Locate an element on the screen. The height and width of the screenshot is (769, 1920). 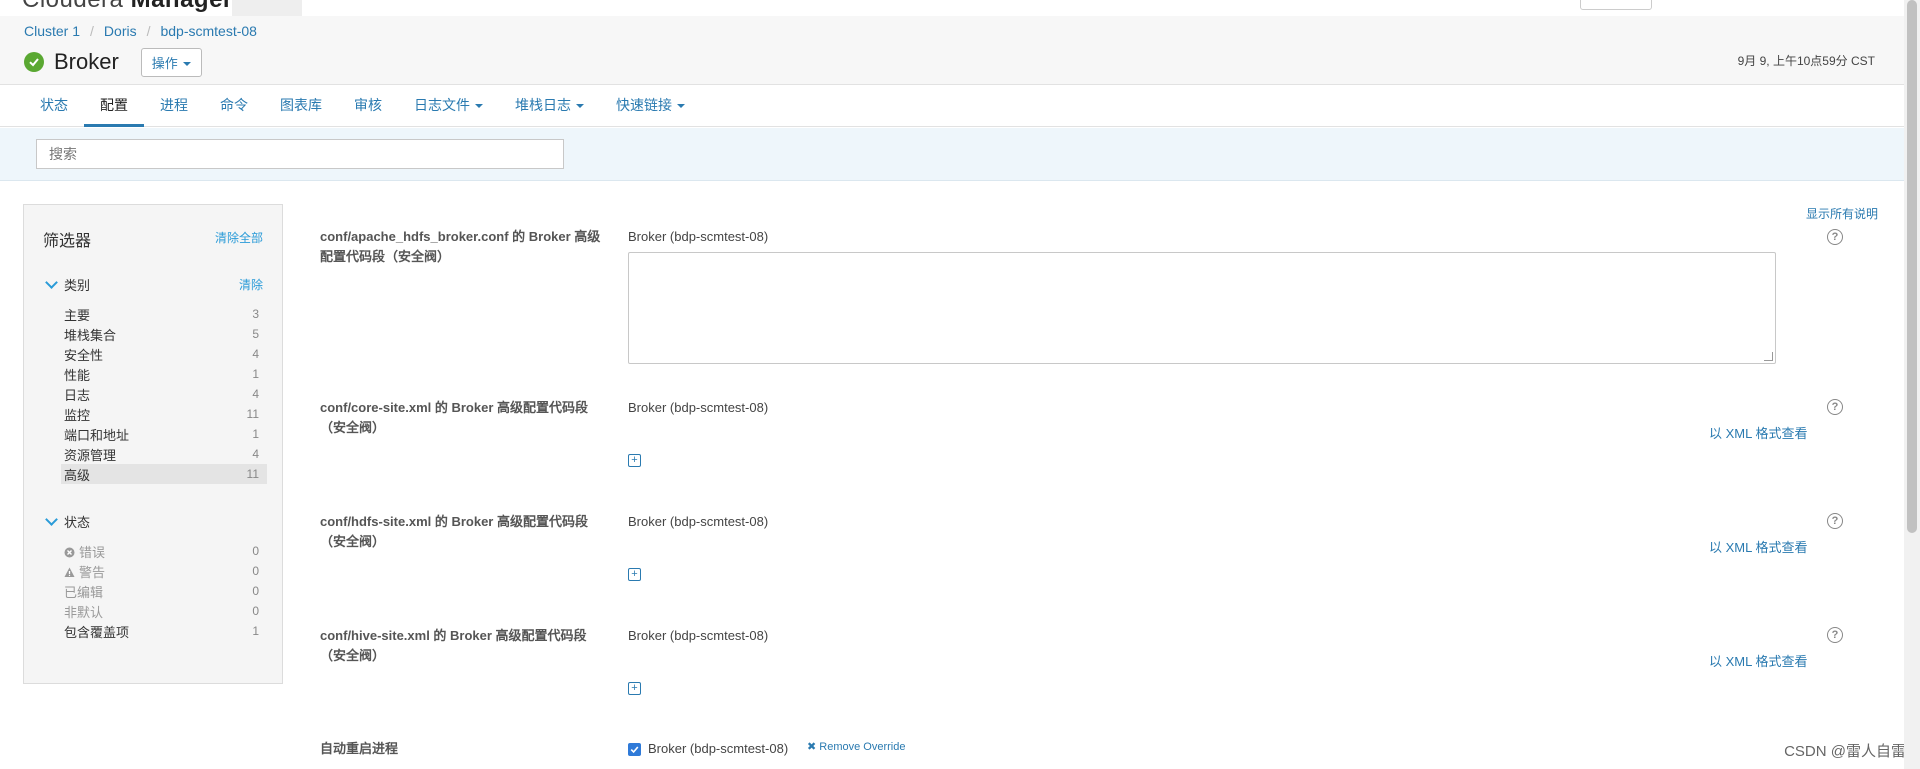
health-ok-icon is located at coordinates (34, 62).